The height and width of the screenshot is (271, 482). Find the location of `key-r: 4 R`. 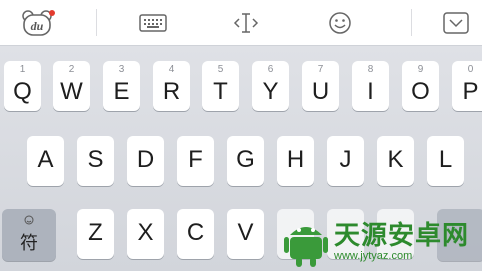

key-r: 4 R is located at coordinates (171, 86).